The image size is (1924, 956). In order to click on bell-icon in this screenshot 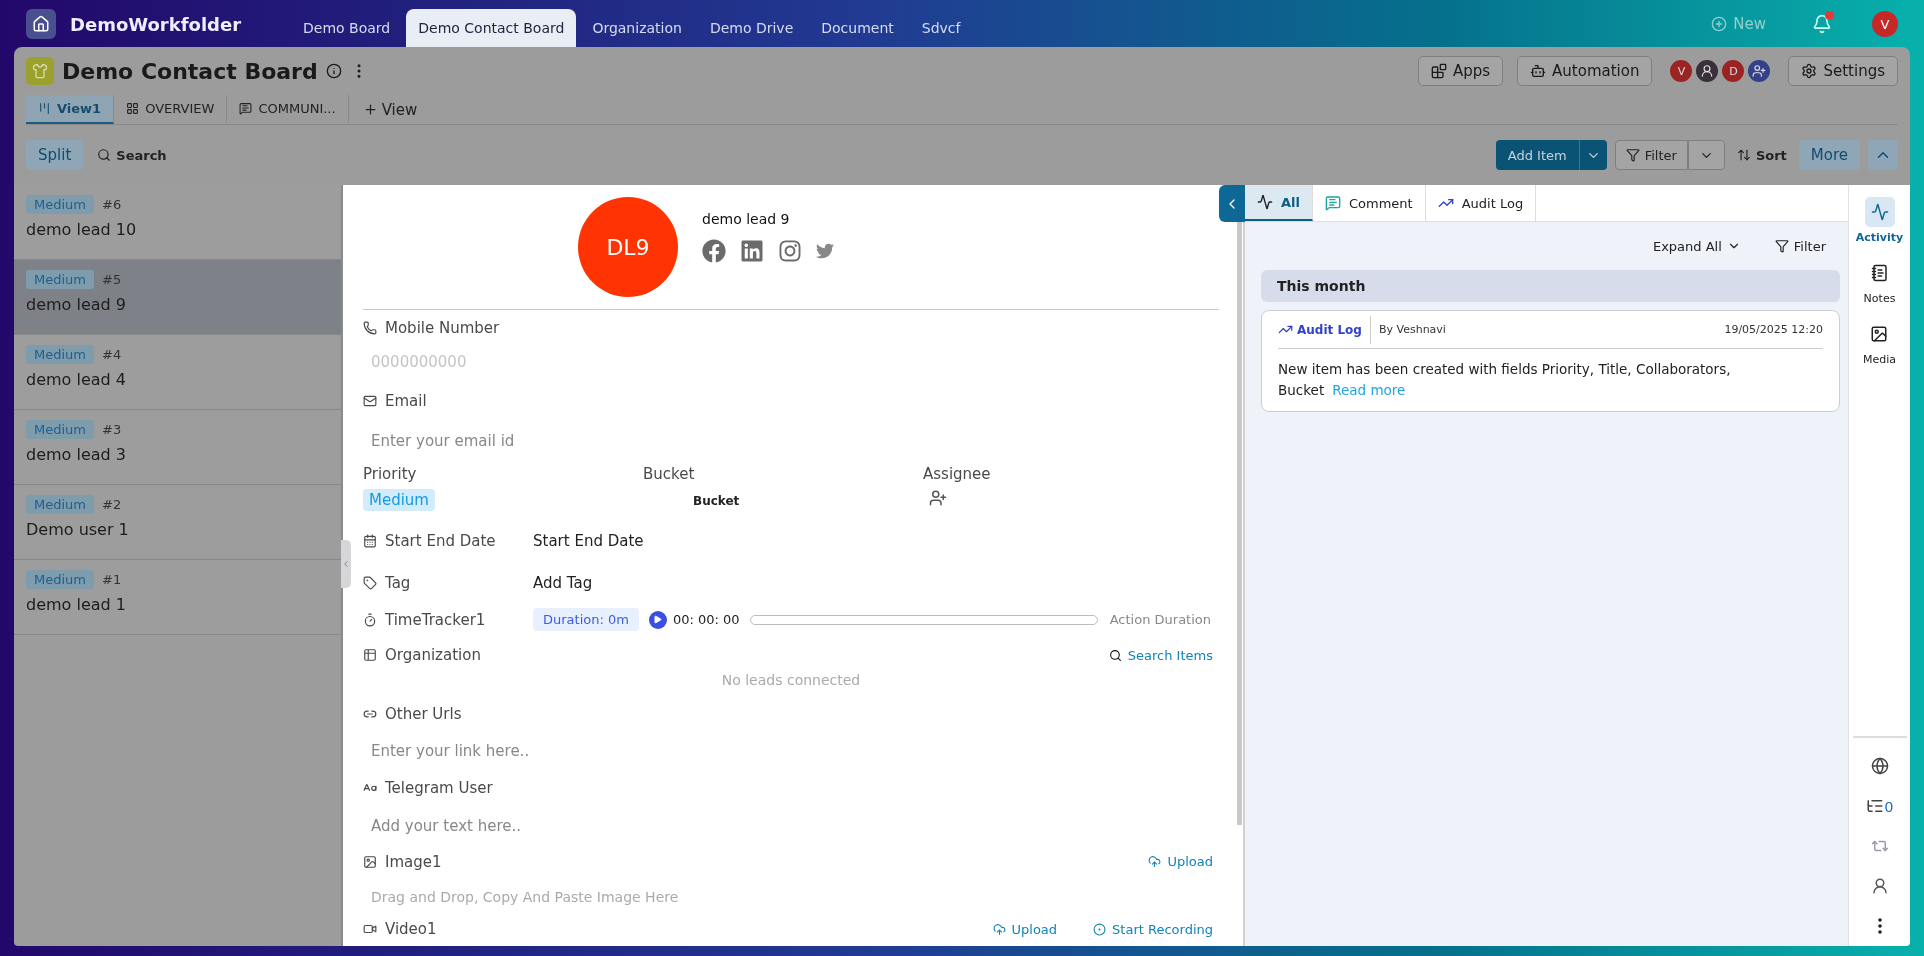, I will do `click(1822, 24)`.